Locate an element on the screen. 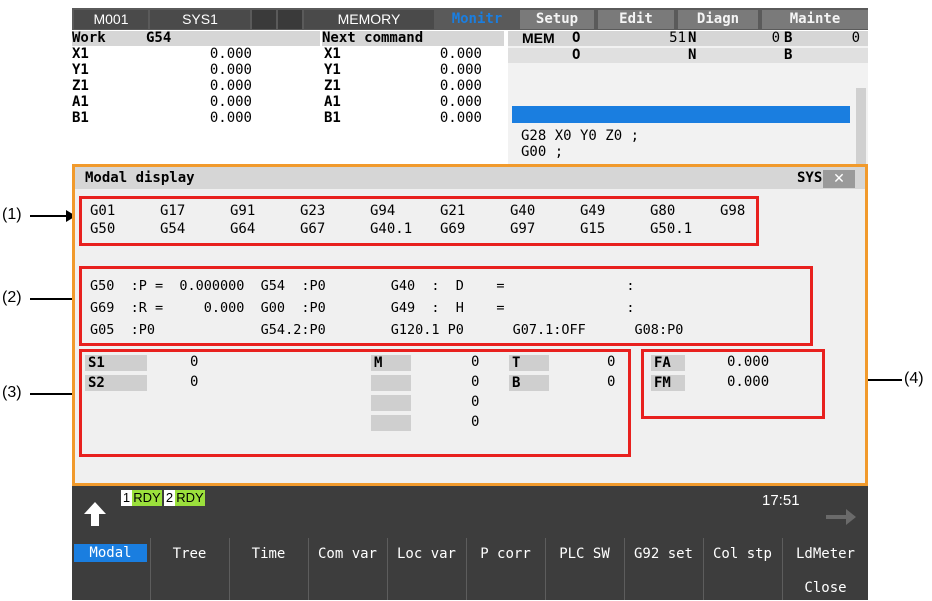  menu-item-col-stp: Col stp is located at coordinates (742, 569).